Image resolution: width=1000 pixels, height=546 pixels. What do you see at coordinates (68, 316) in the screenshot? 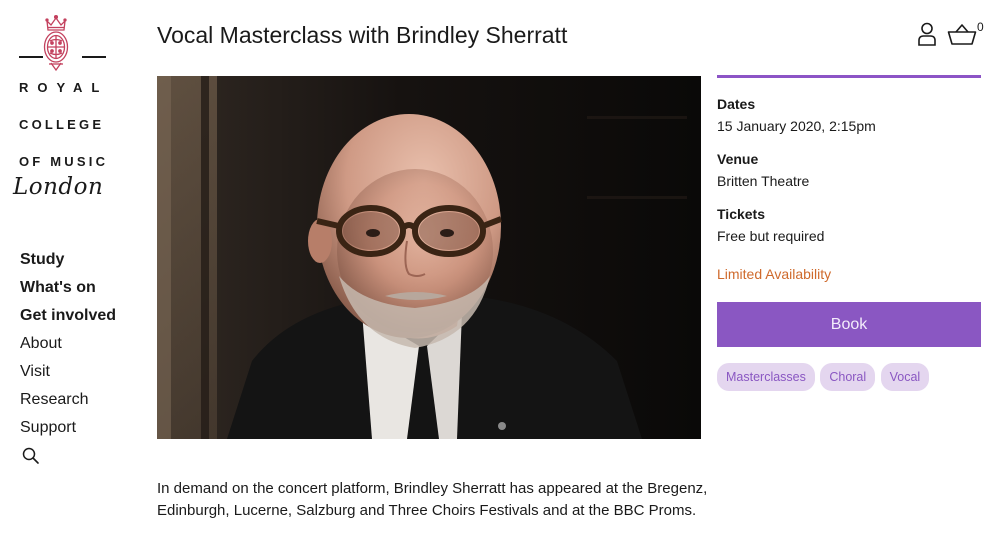
I see `nav-item-get-involved: Get involved` at bounding box center [68, 316].